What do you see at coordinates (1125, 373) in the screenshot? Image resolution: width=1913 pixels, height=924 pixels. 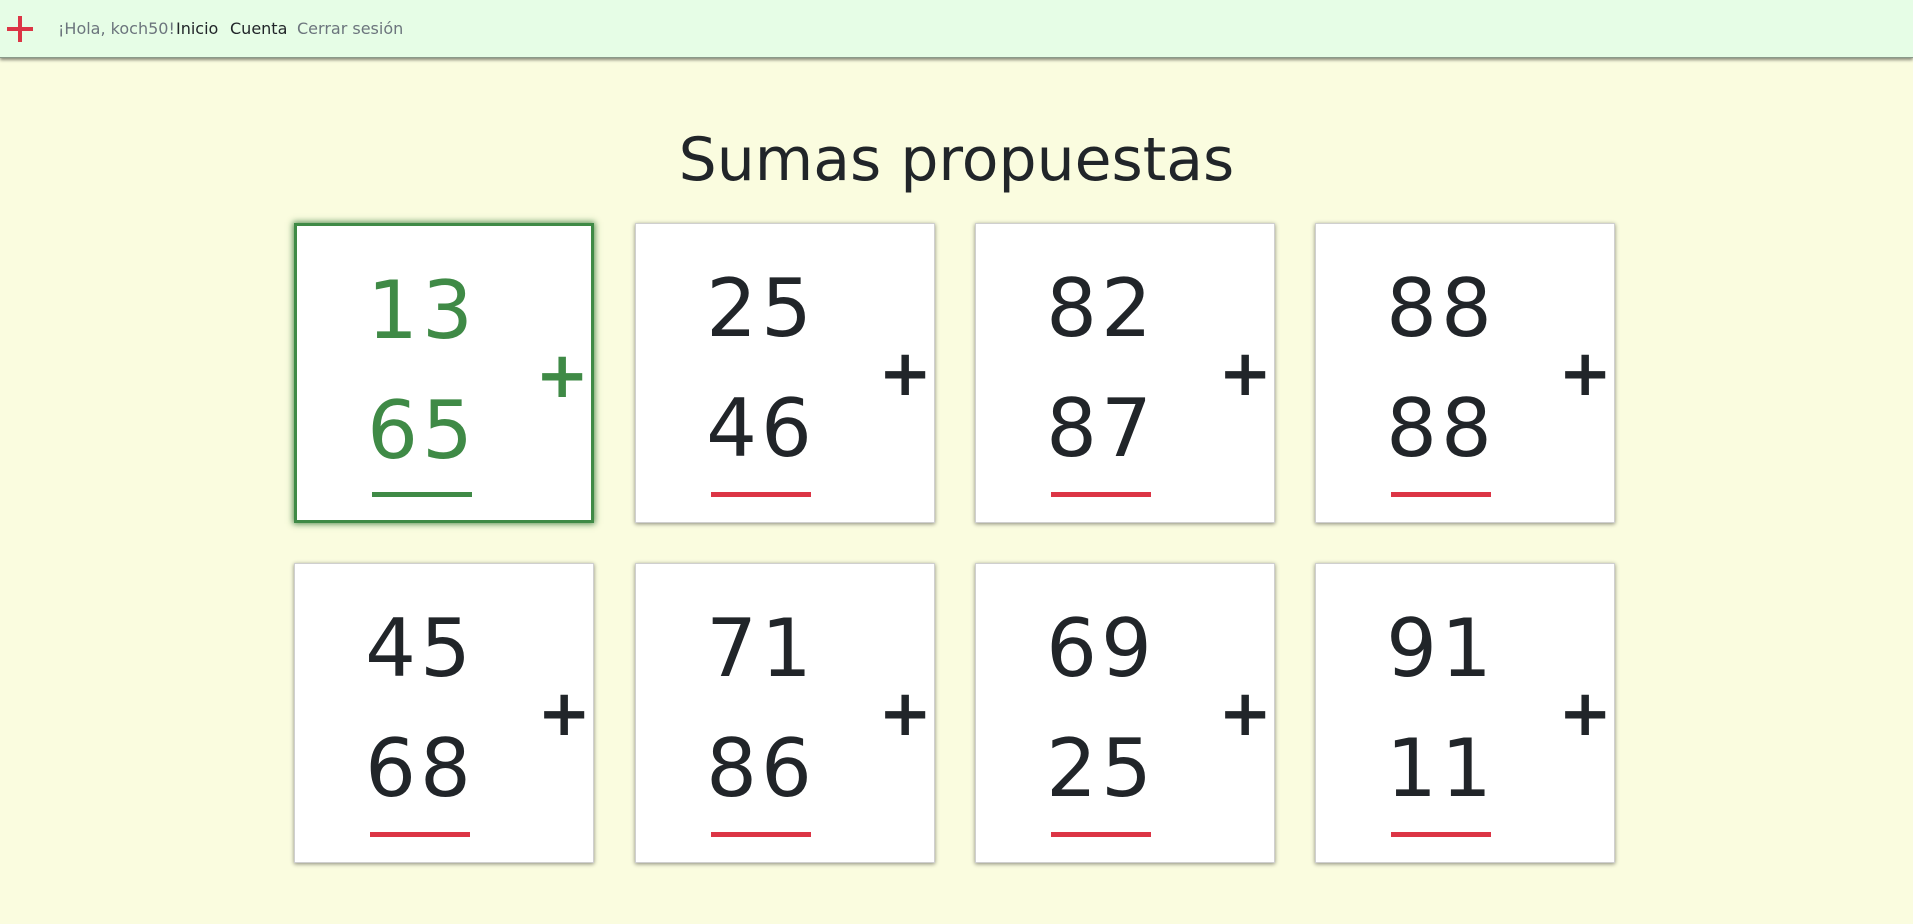 I see `sum-card: 82 87 +` at bounding box center [1125, 373].